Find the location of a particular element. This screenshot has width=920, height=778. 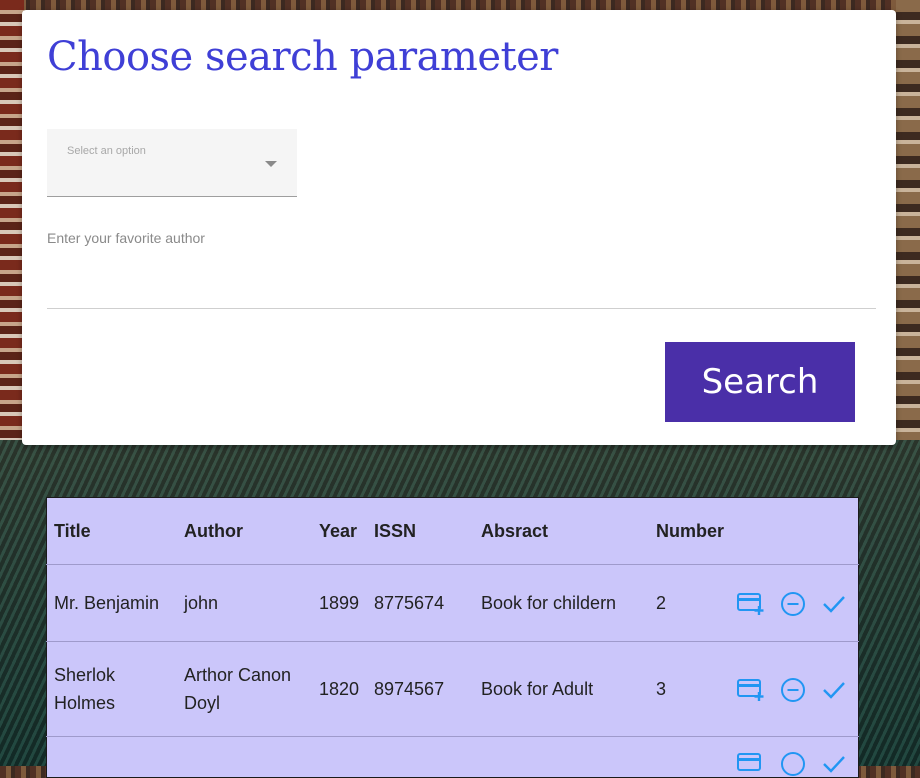

author-input is located at coordinates (461, 281).